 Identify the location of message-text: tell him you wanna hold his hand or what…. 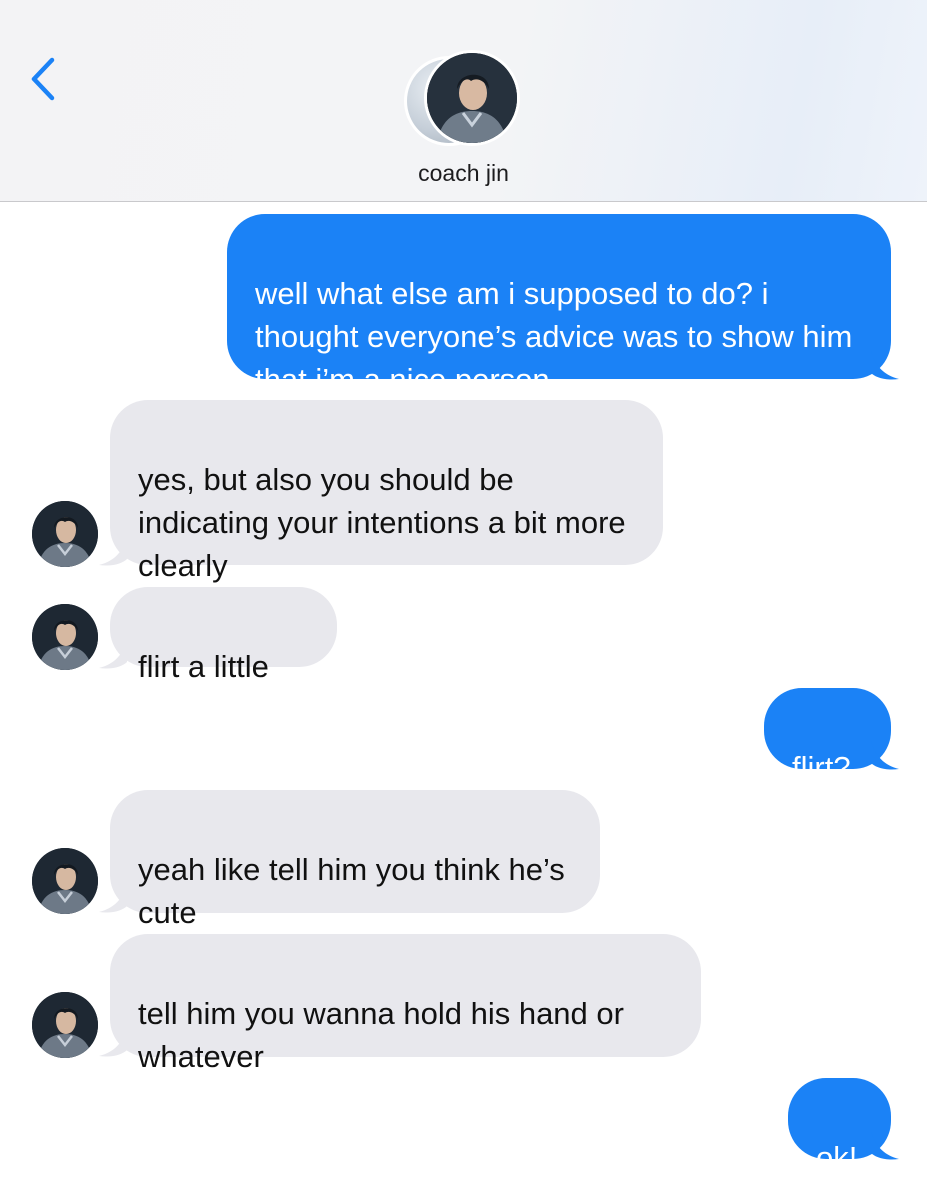
(381, 1035).